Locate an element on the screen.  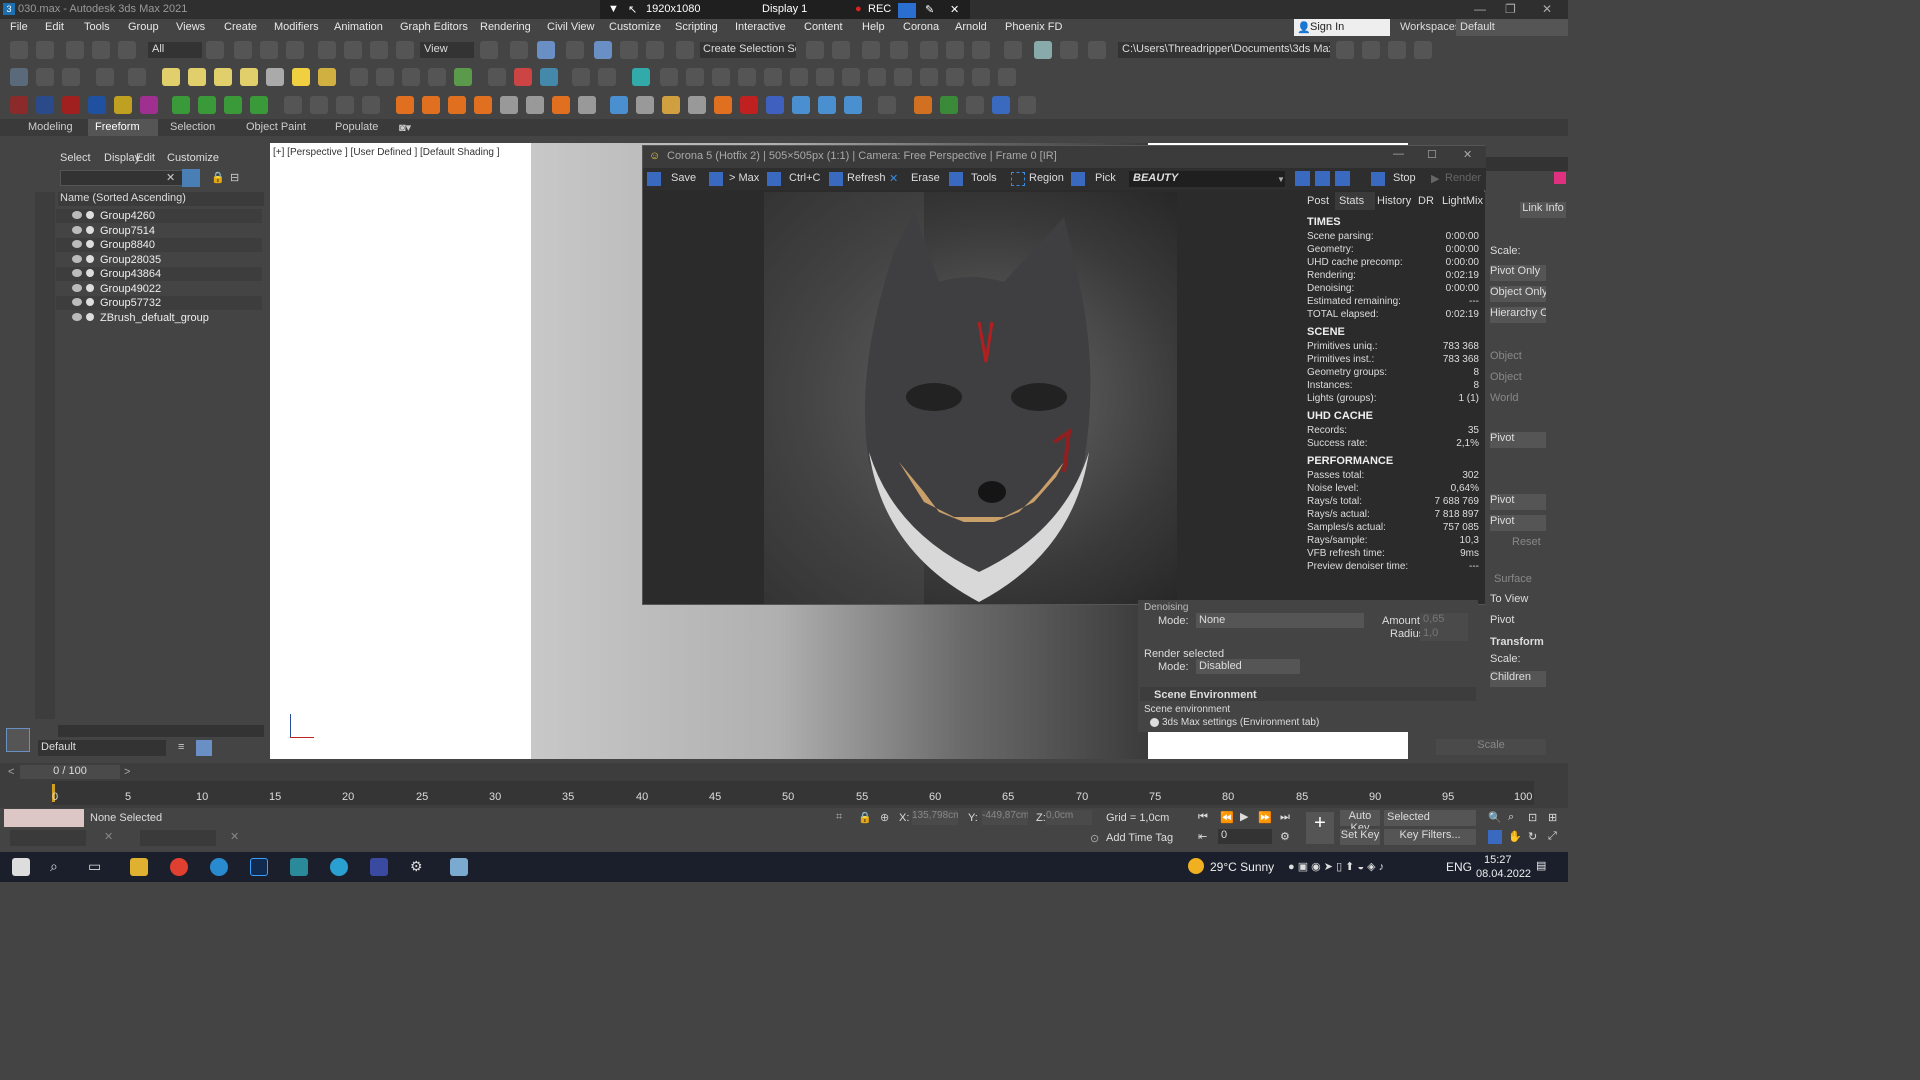
language-indicator: ENG is located at coordinates (1459, 867).